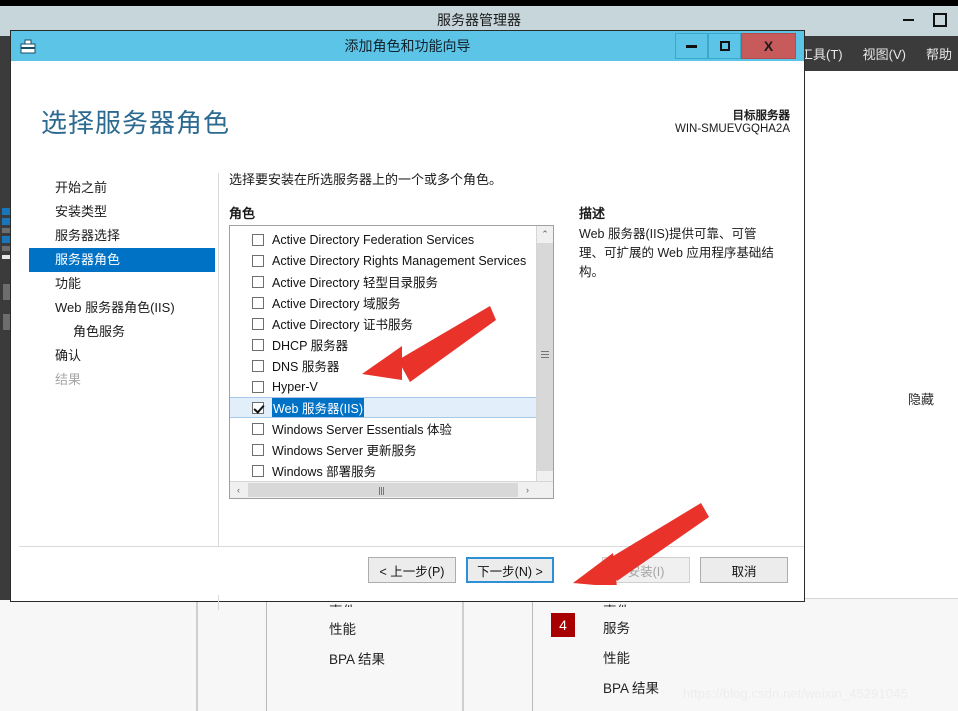 This screenshot has height=711, width=958. Describe the element at coordinates (578, 570) in the screenshot. I see `dialog-buttons: < 上一步(P) 下一步(N) > 安装(I) 取消` at that location.